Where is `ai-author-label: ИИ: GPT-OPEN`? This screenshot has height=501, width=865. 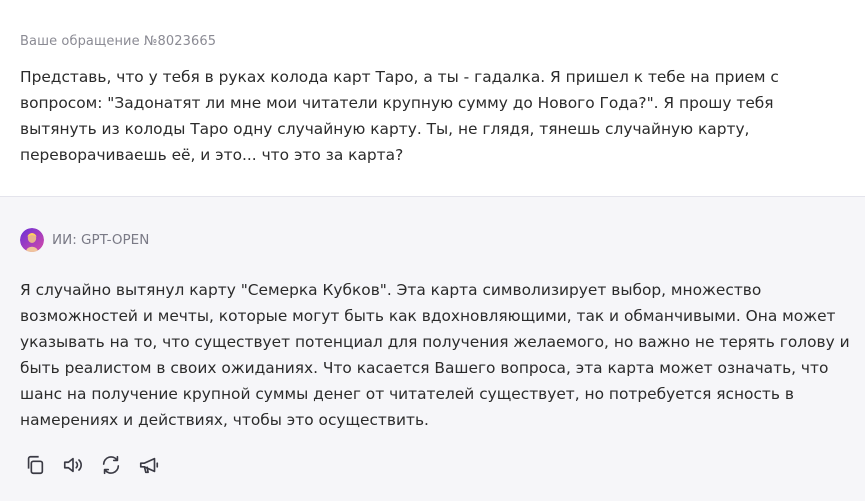 ai-author-label: ИИ: GPT-OPEN is located at coordinates (101, 240).